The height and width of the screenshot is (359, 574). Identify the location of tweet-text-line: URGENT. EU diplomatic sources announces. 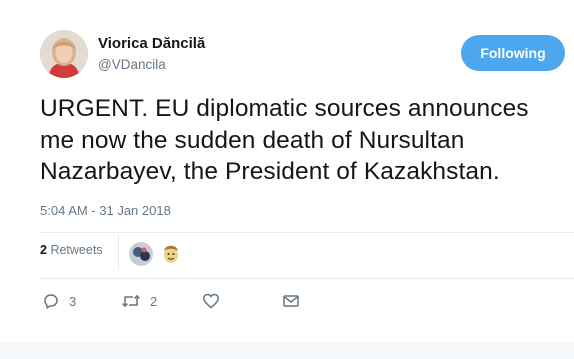
(284, 108).